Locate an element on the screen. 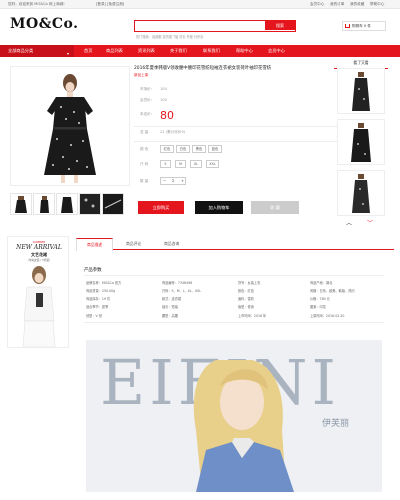  param-cell: 品牌名称：MO&Co 官方 is located at coordinates (104, 283).